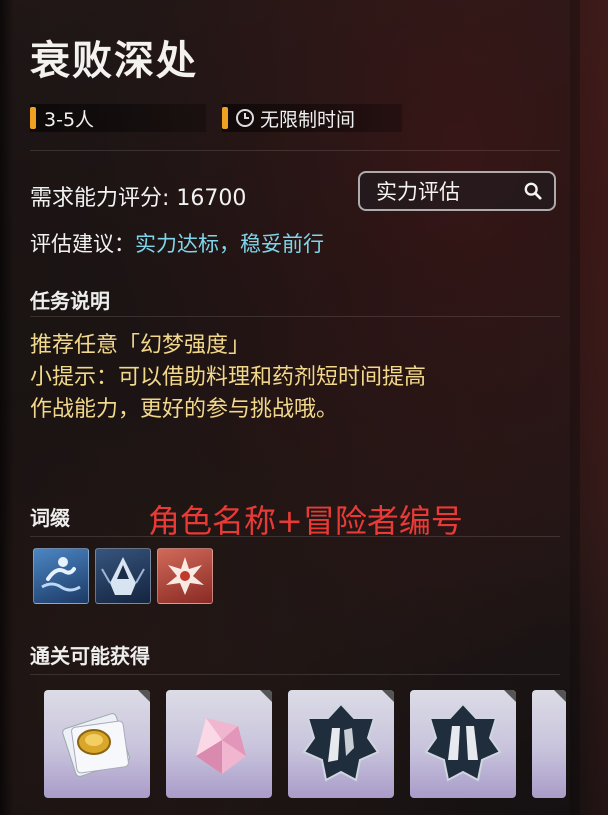  I want to click on rewards-heading: 通关可能获得, so click(90, 656).